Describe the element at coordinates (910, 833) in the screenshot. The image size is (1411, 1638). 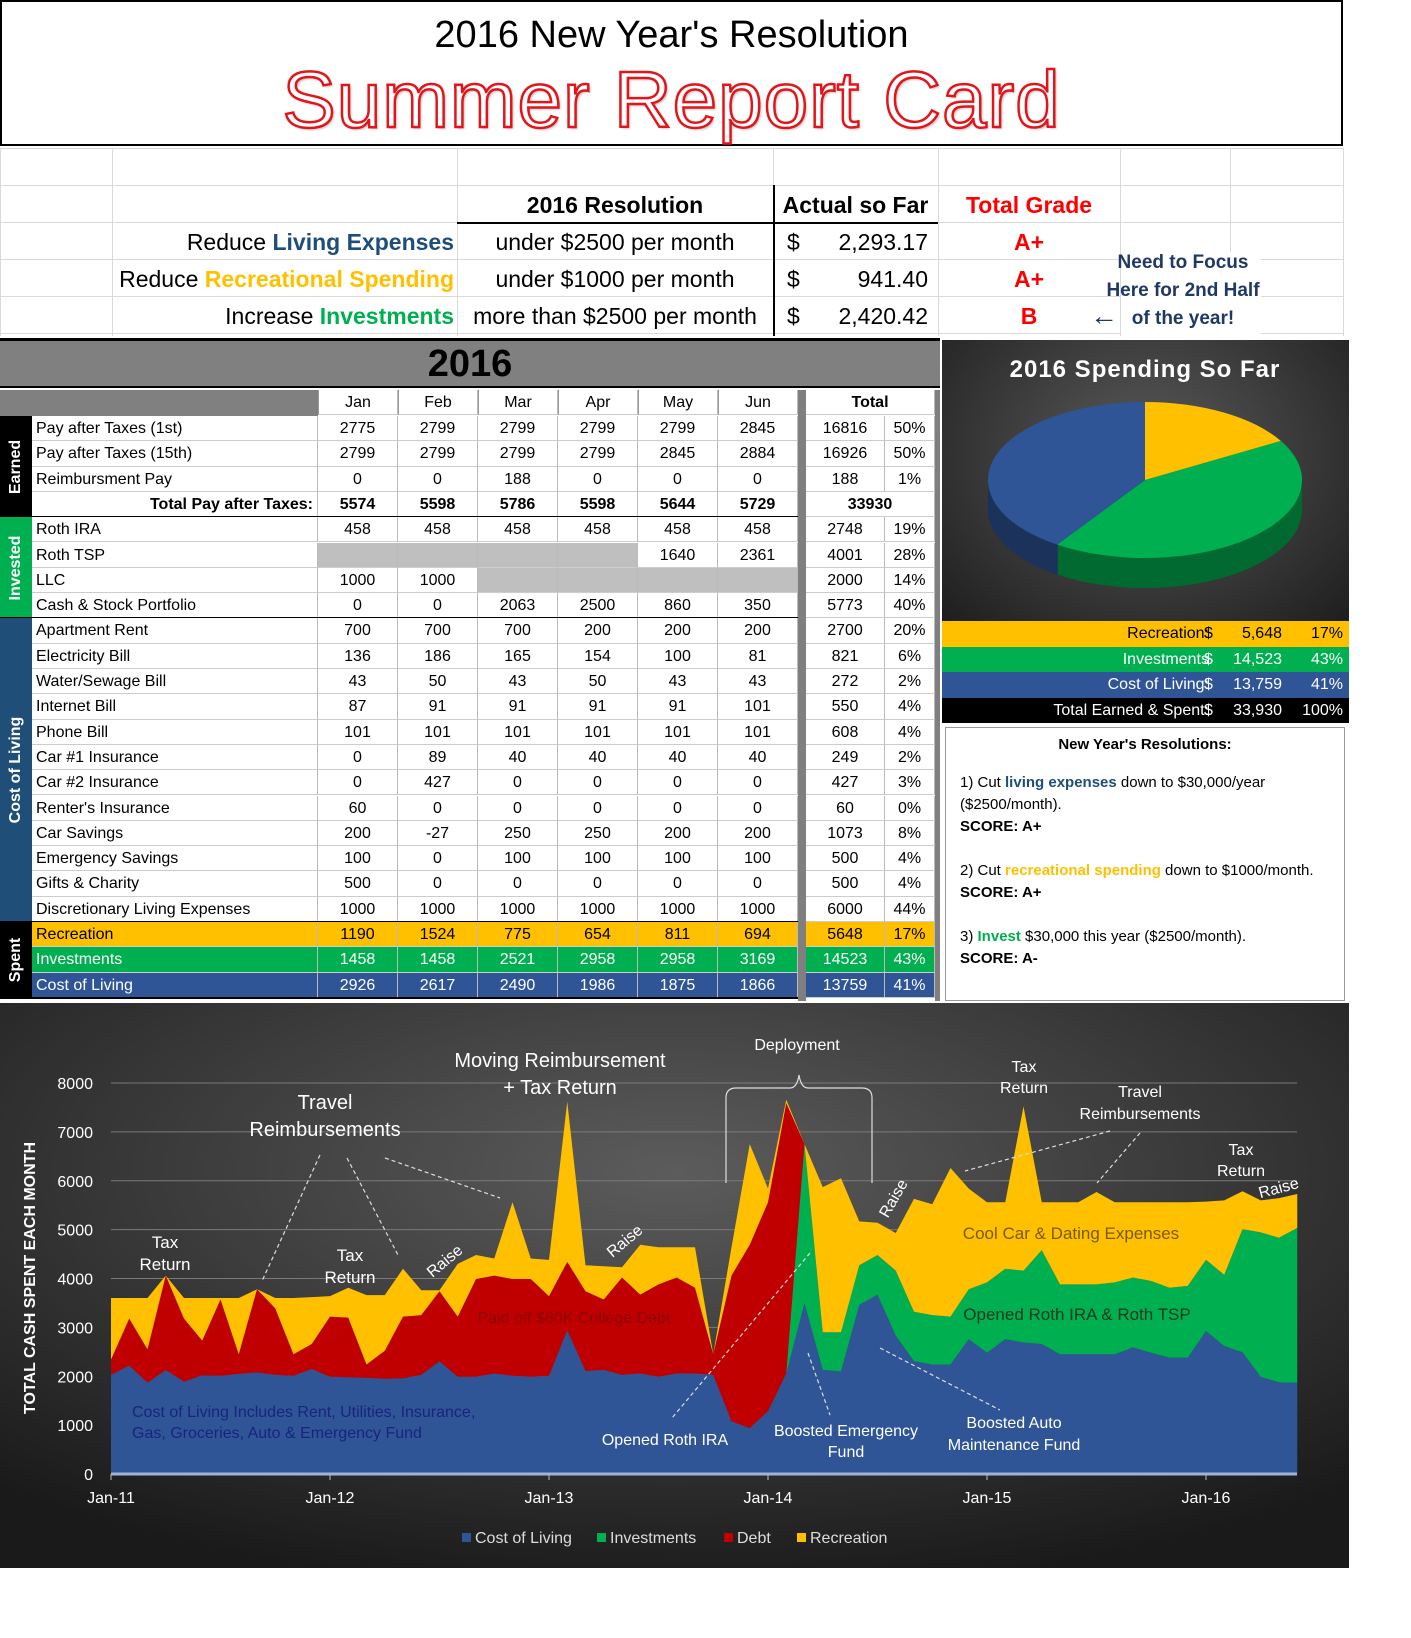
I see `row-percent: 8%` at that location.